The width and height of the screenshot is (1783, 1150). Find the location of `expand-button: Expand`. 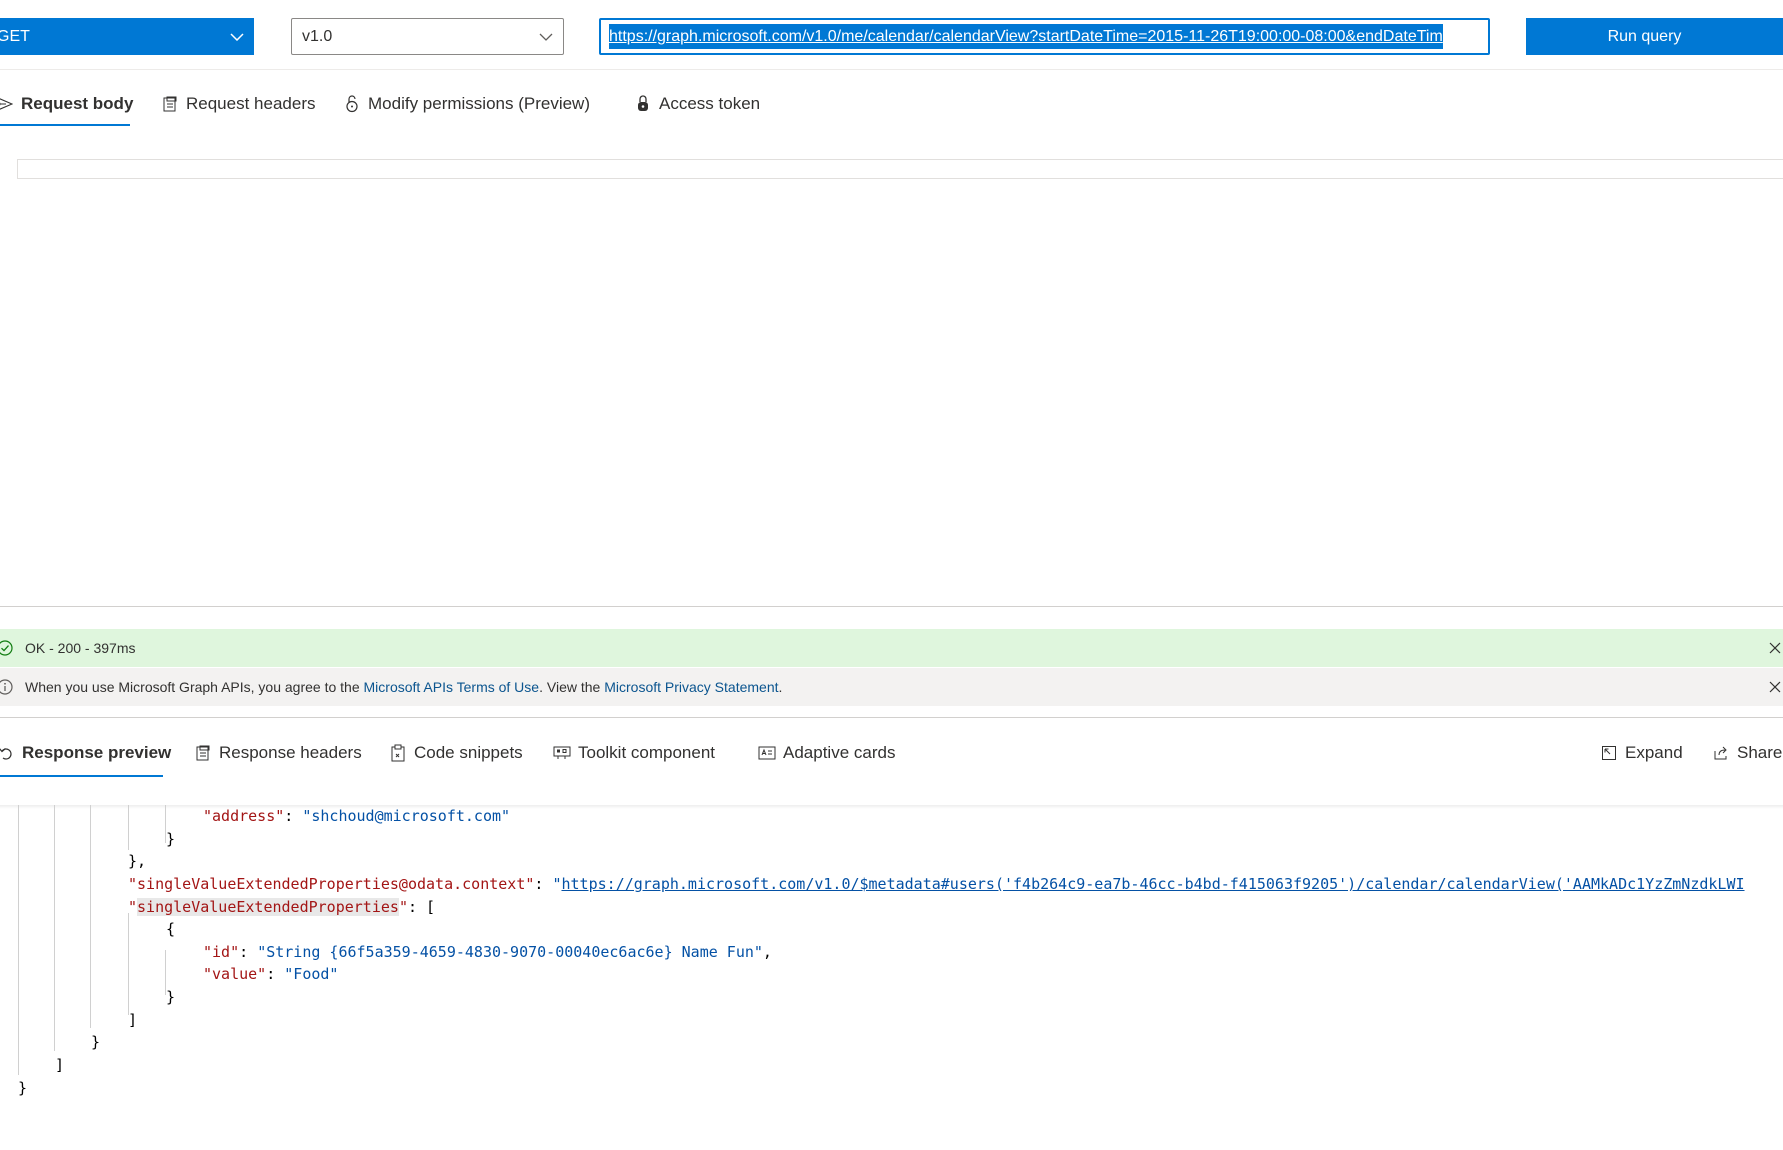

expand-button: Expand is located at coordinates (1641, 753).